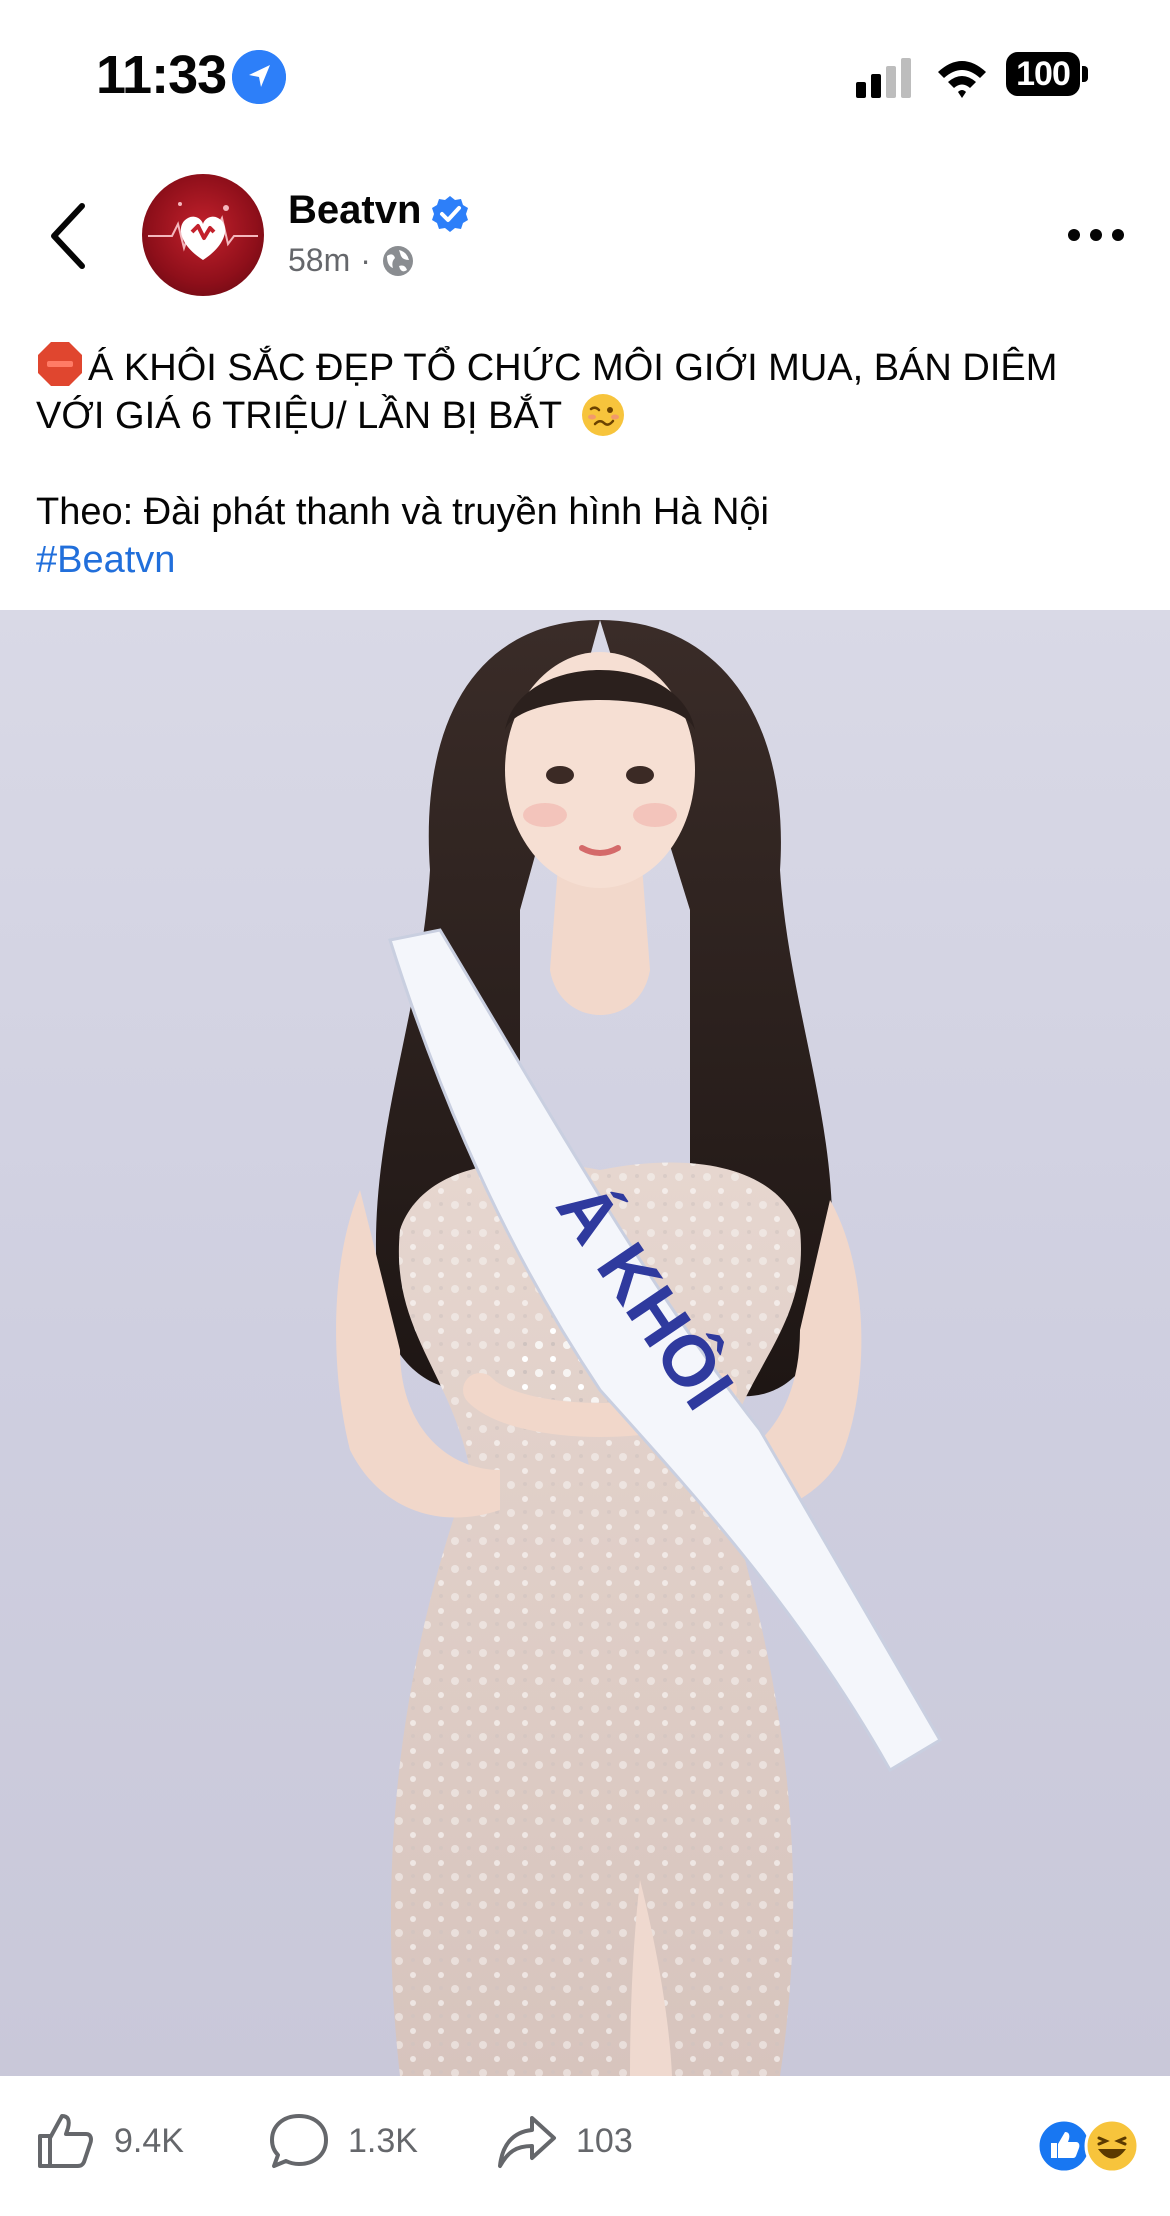 Image resolution: width=1170 pixels, height=2216 pixels. I want to click on hashtag-link: #Beatvn, so click(586, 560).